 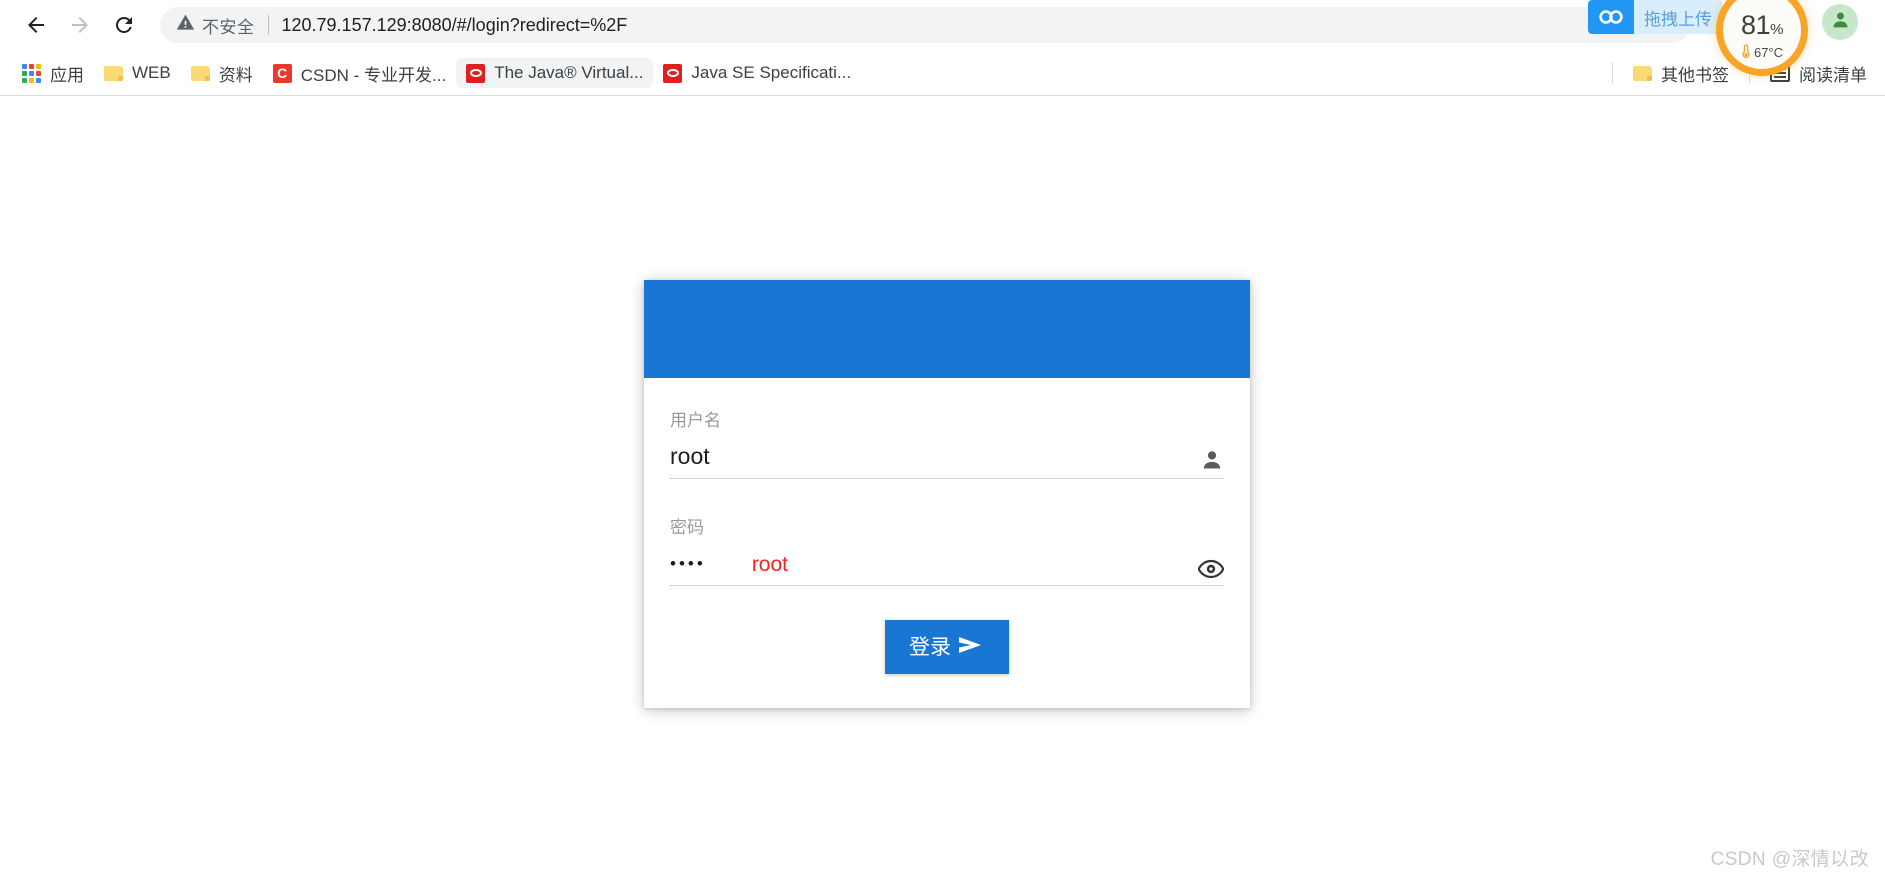 I want to click on csdn-icon: C, so click(x=282, y=73).